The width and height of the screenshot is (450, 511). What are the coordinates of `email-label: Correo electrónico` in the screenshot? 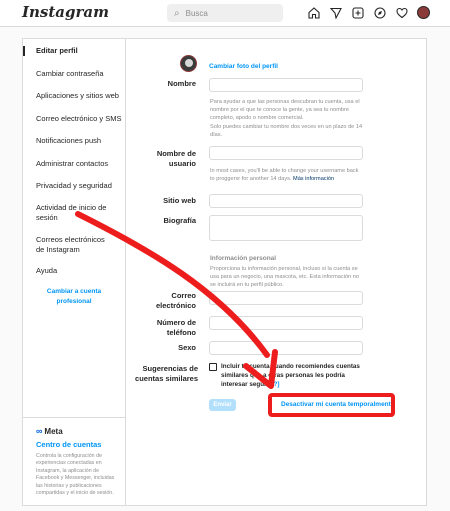 It's located at (175, 300).